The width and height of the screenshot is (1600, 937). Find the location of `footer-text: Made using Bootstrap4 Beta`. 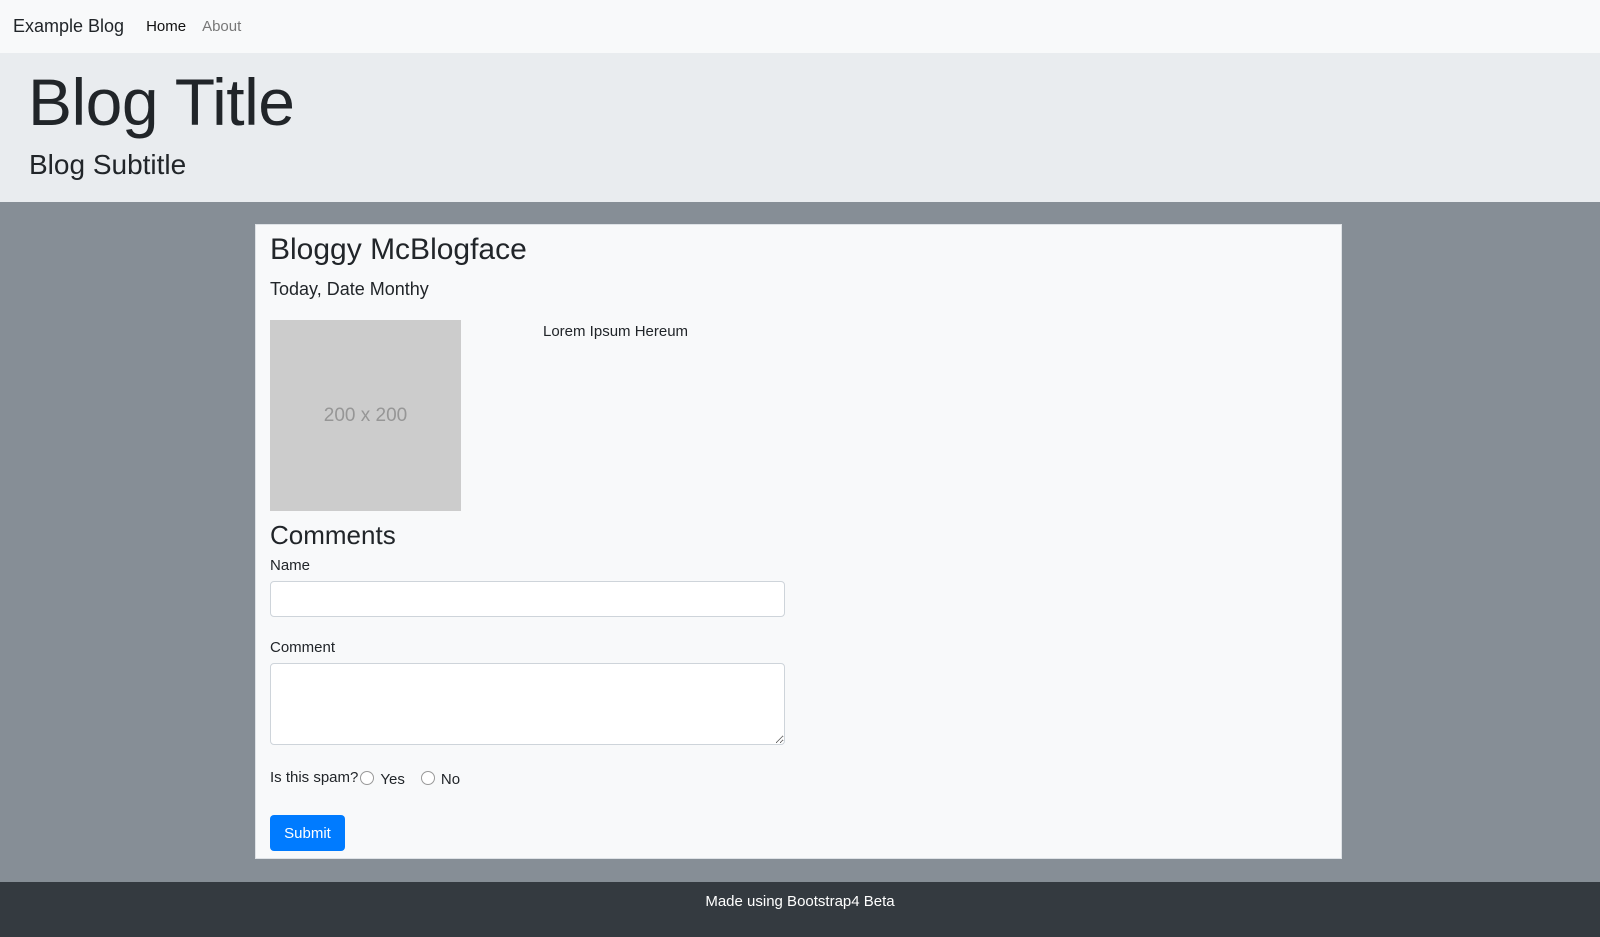

footer-text: Made using Bootstrap4 Beta is located at coordinates (800, 901).